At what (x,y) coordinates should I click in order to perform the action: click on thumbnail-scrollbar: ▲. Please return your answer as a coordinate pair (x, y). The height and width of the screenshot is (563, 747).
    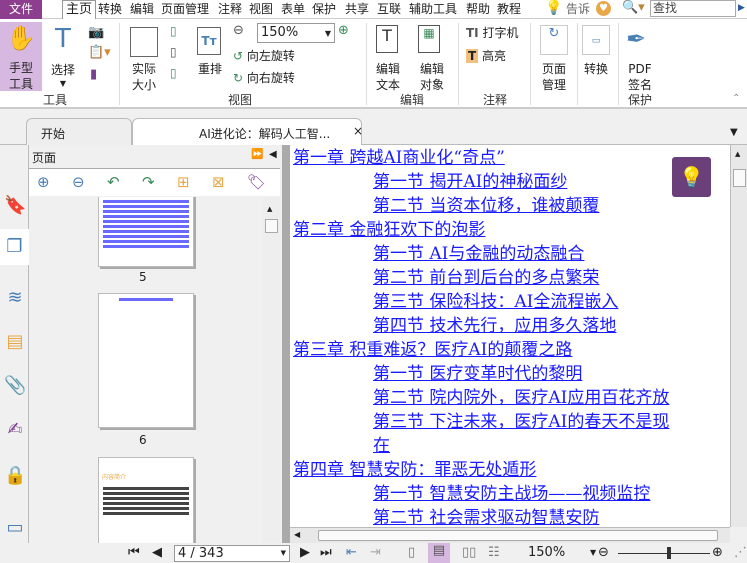
    Looking at the image, I should click on (271, 370).